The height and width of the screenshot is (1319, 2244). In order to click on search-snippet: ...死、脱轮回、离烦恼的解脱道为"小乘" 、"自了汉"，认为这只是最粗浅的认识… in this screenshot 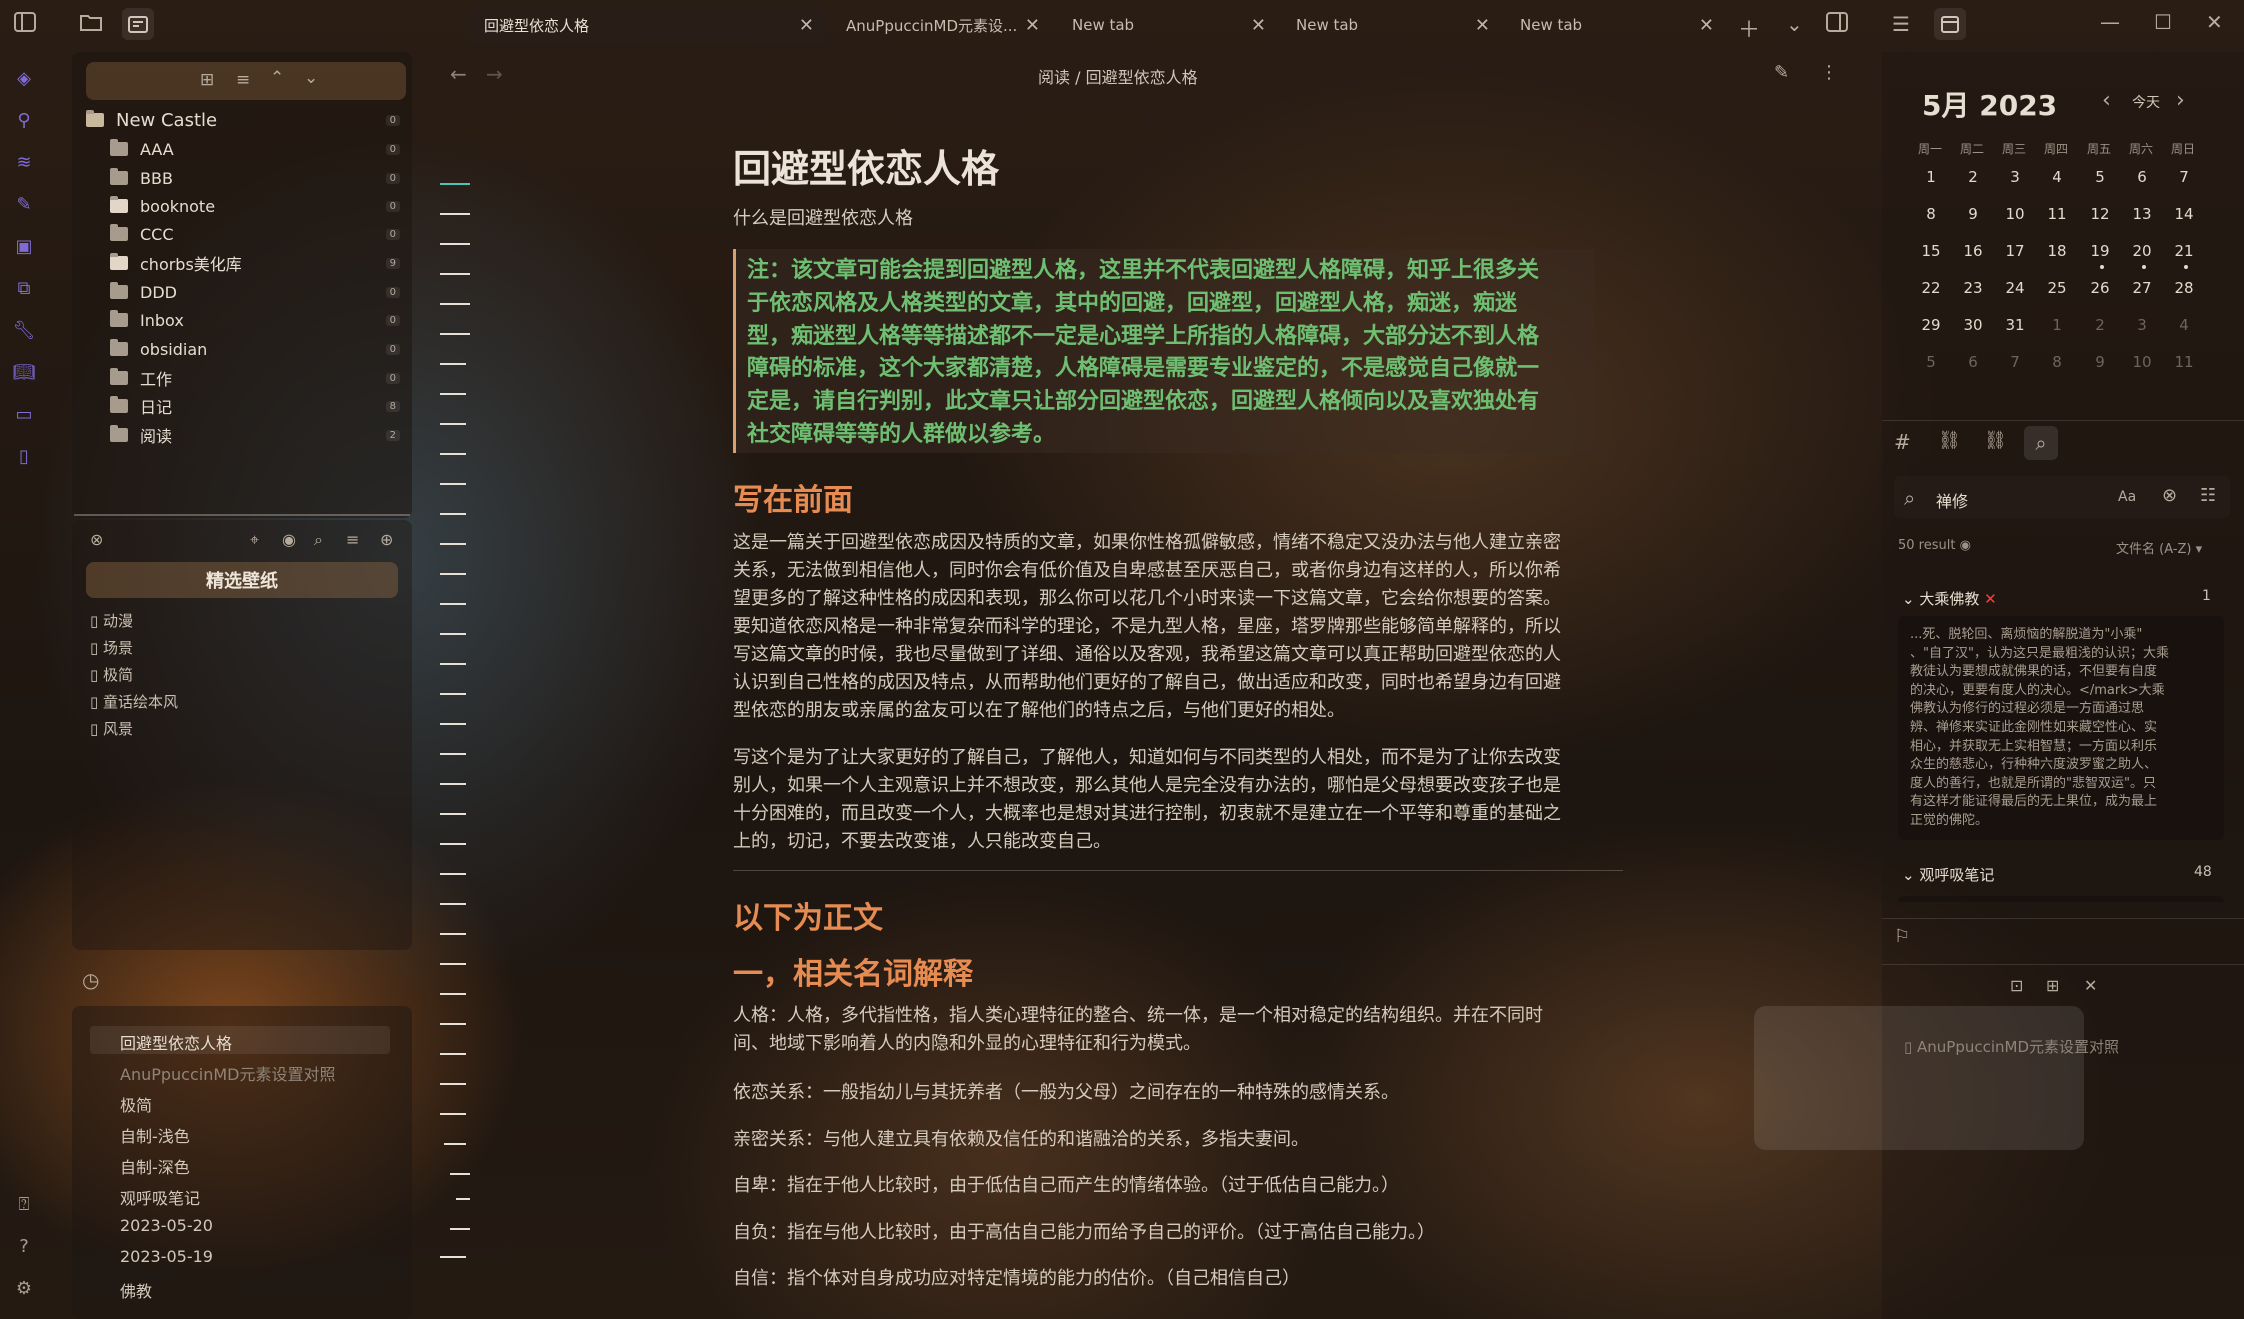, I will do `click(2061, 728)`.